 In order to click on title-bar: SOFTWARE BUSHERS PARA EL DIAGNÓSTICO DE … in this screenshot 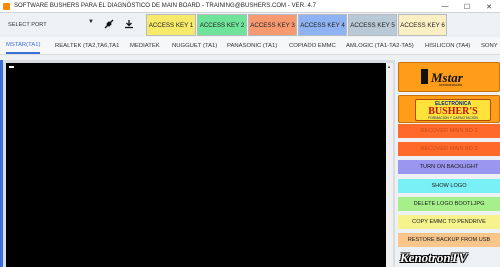, I will do `click(250, 6)`.